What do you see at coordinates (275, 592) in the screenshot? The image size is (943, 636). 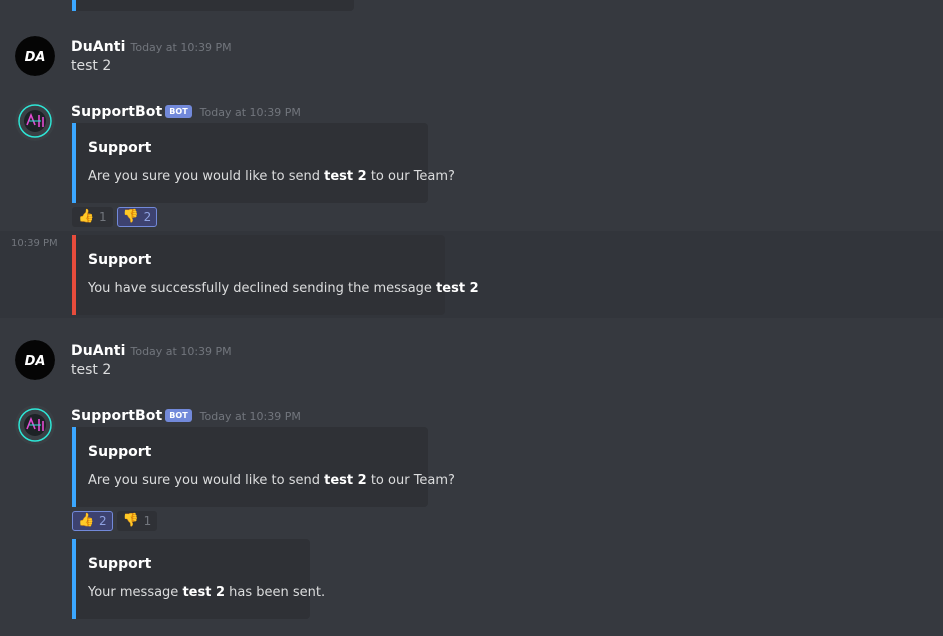 I see `embed-desc-text: has been sent.` at bounding box center [275, 592].